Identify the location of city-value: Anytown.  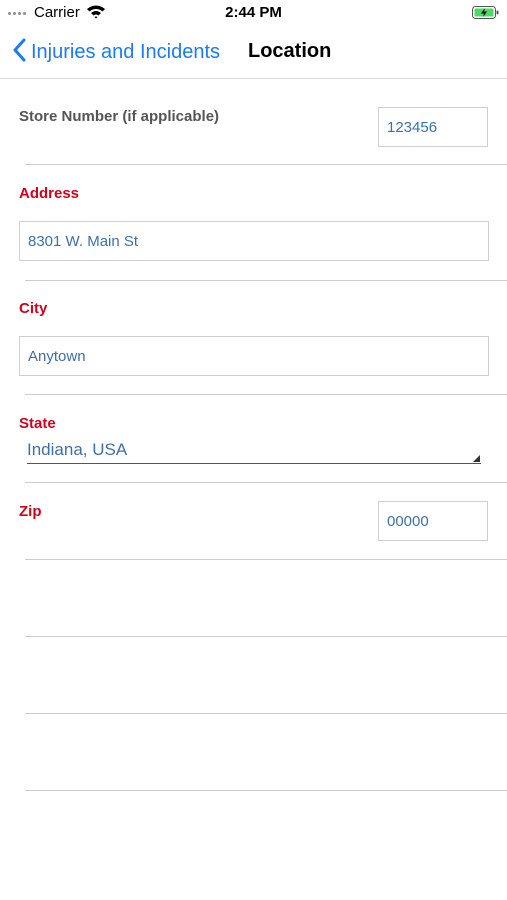
(57, 356).